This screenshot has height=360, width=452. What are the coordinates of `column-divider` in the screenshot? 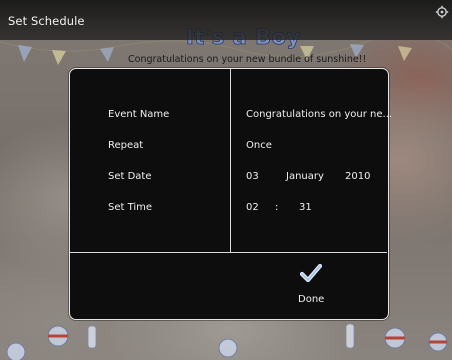 It's located at (230, 160).